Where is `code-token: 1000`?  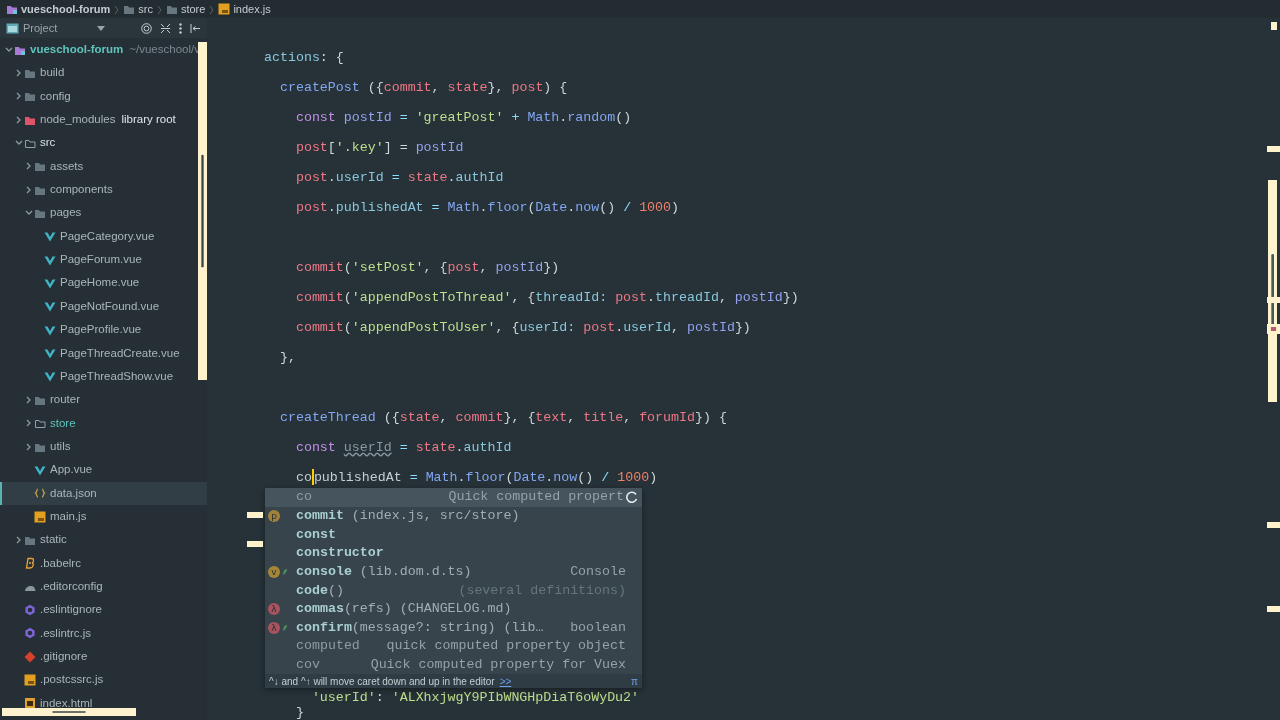
code-token: 1000 is located at coordinates (633, 477).